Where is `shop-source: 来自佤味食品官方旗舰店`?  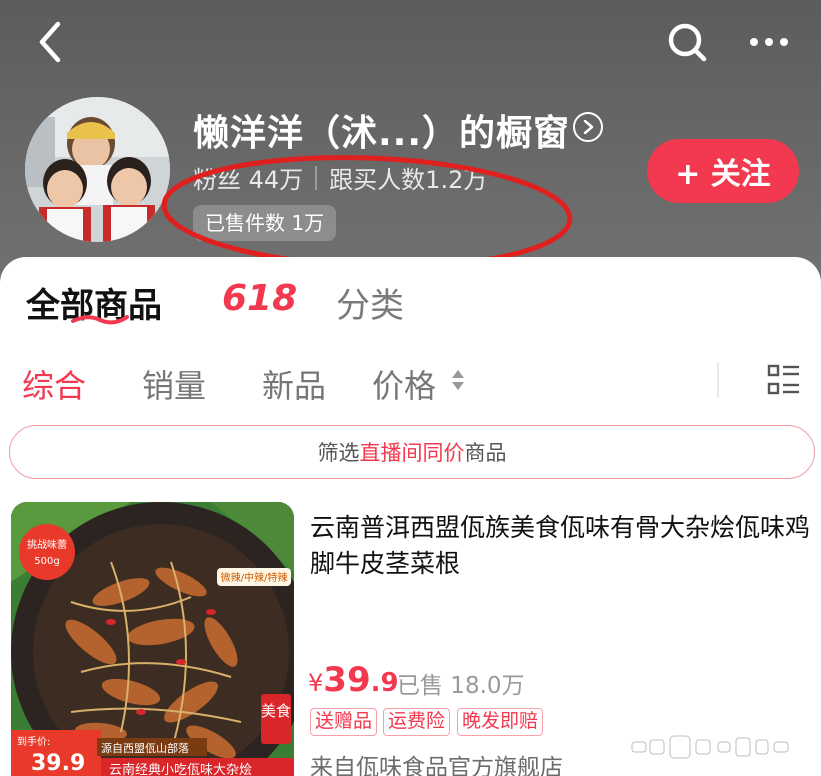 shop-source: 来自佤味食品官方旗舰店 is located at coordinates (436, 762).